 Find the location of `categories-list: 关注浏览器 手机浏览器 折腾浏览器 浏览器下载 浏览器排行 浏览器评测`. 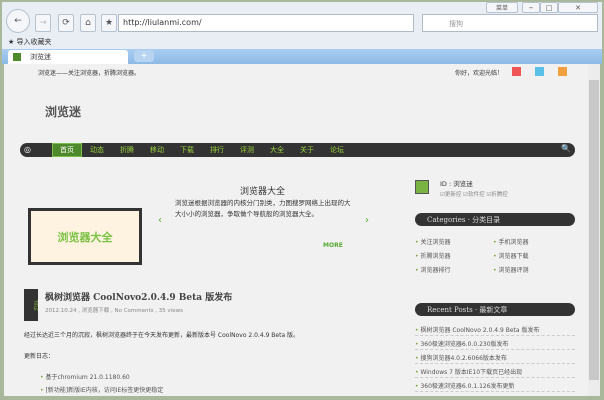

categories-list: 关注浏览器 手机浏览器 折腾浏览器 浏览器下载 浏览器排行 浏览器评测 is located at coordinates (495, 256).